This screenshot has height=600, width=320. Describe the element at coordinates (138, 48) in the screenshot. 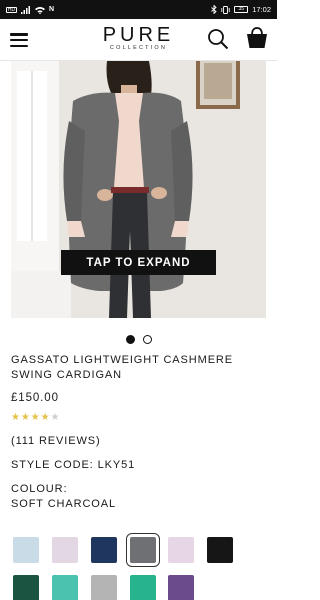

I see `logo-sub-text: COLLECTION` at that location.